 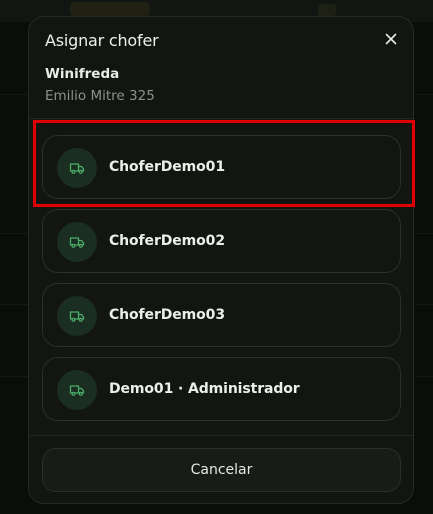 I want to click on close-button, so click(x=391, y=39).